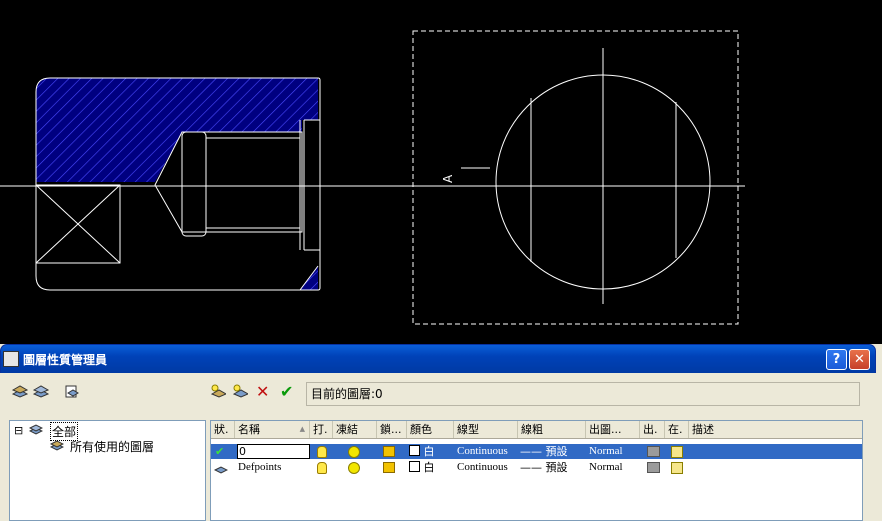 The image size is (882, 521). I want to click on layer-on-icon, so click(322, 470).